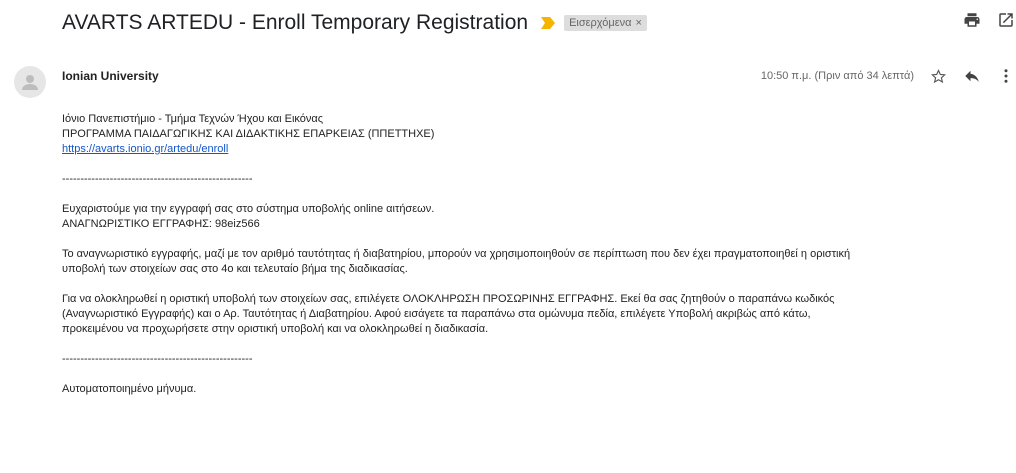 The height and width of the screenshot is (473, 1016). What do you see at coordinates (639, 23) in the screenshot?
I see `remove-label-button: ×` at bounding box center [639, 23].